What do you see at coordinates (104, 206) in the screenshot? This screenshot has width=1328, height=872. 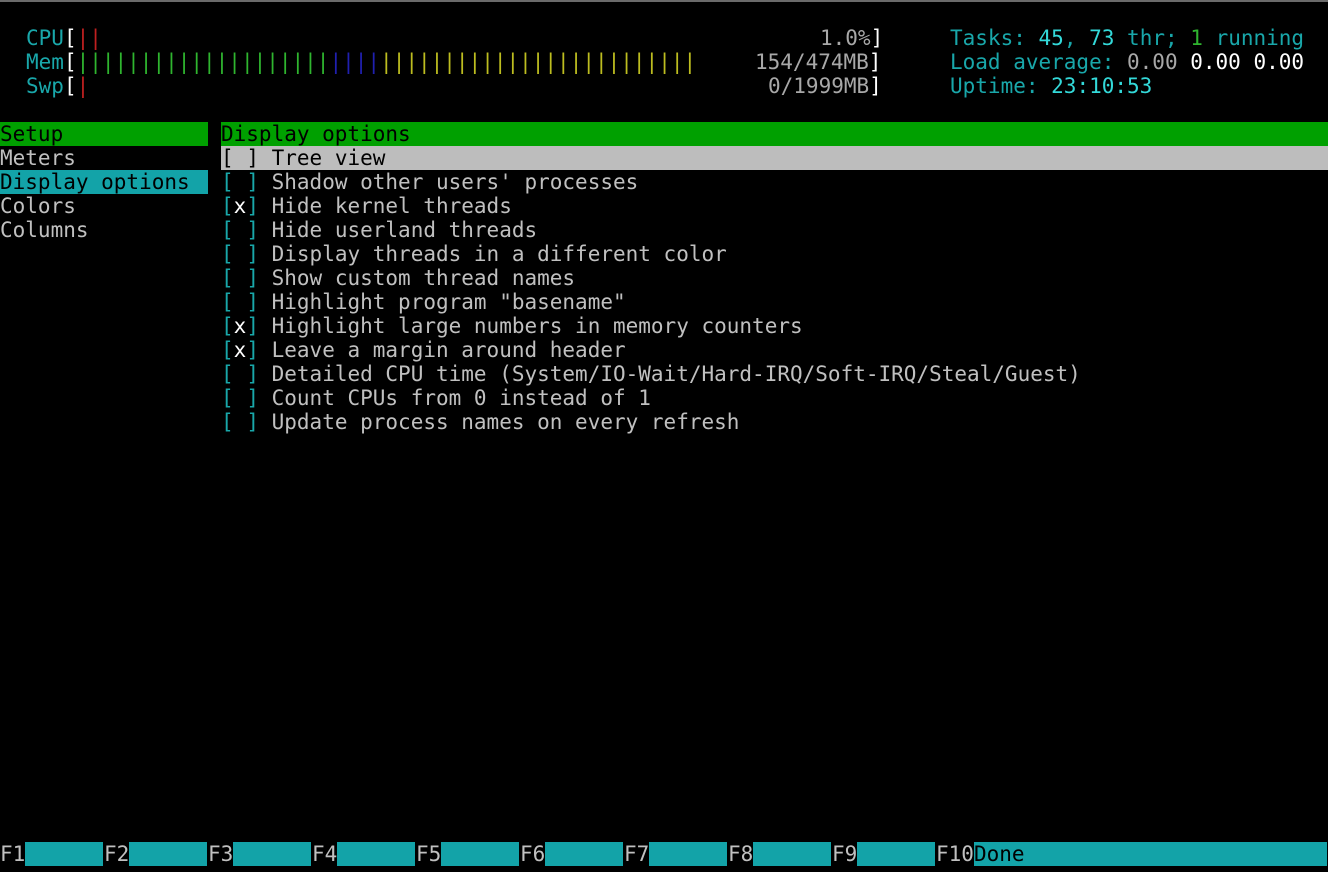 I see `category-colors: Colors` at bounding box center [104, 206].